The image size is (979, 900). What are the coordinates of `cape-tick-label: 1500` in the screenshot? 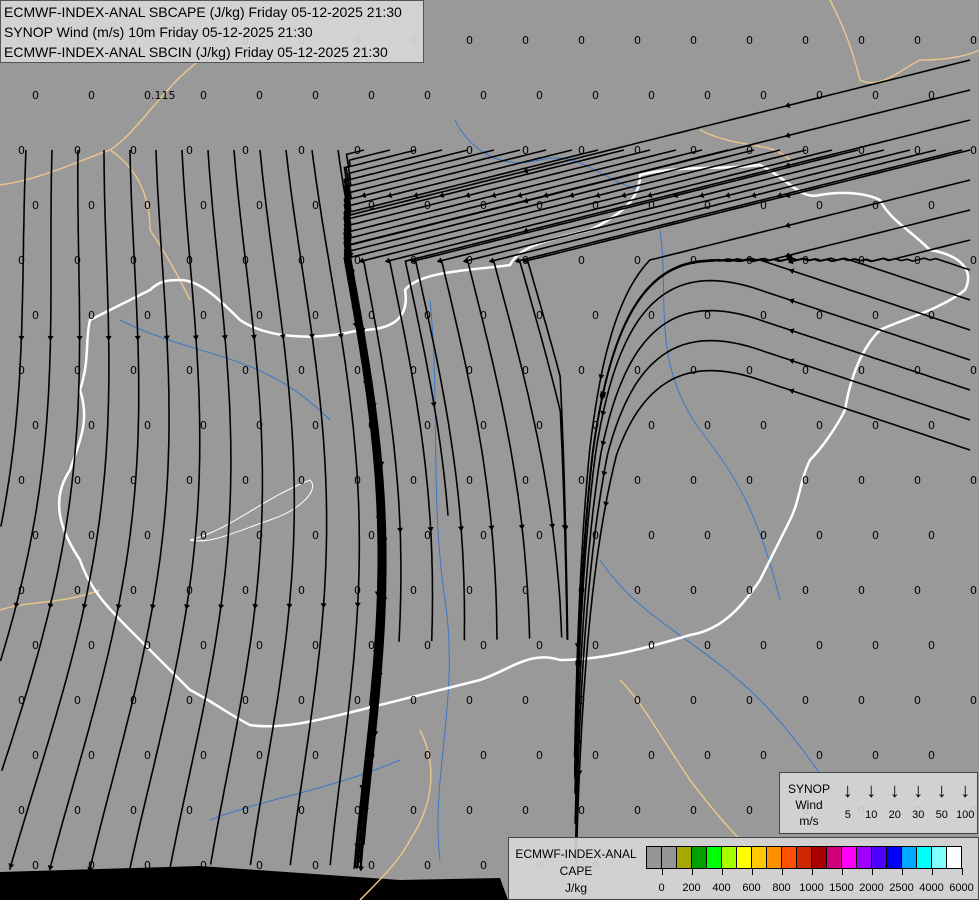 It's located at (841, 888).